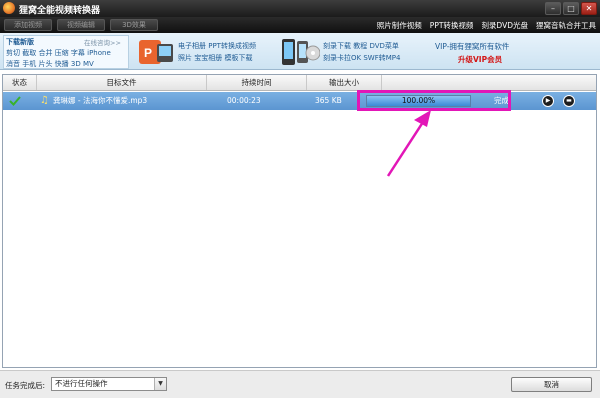 The height and width of the screenshot is (398, 600). I want to click on after-completion-select: 不进行任何操作 ▼, so click(109, 384).